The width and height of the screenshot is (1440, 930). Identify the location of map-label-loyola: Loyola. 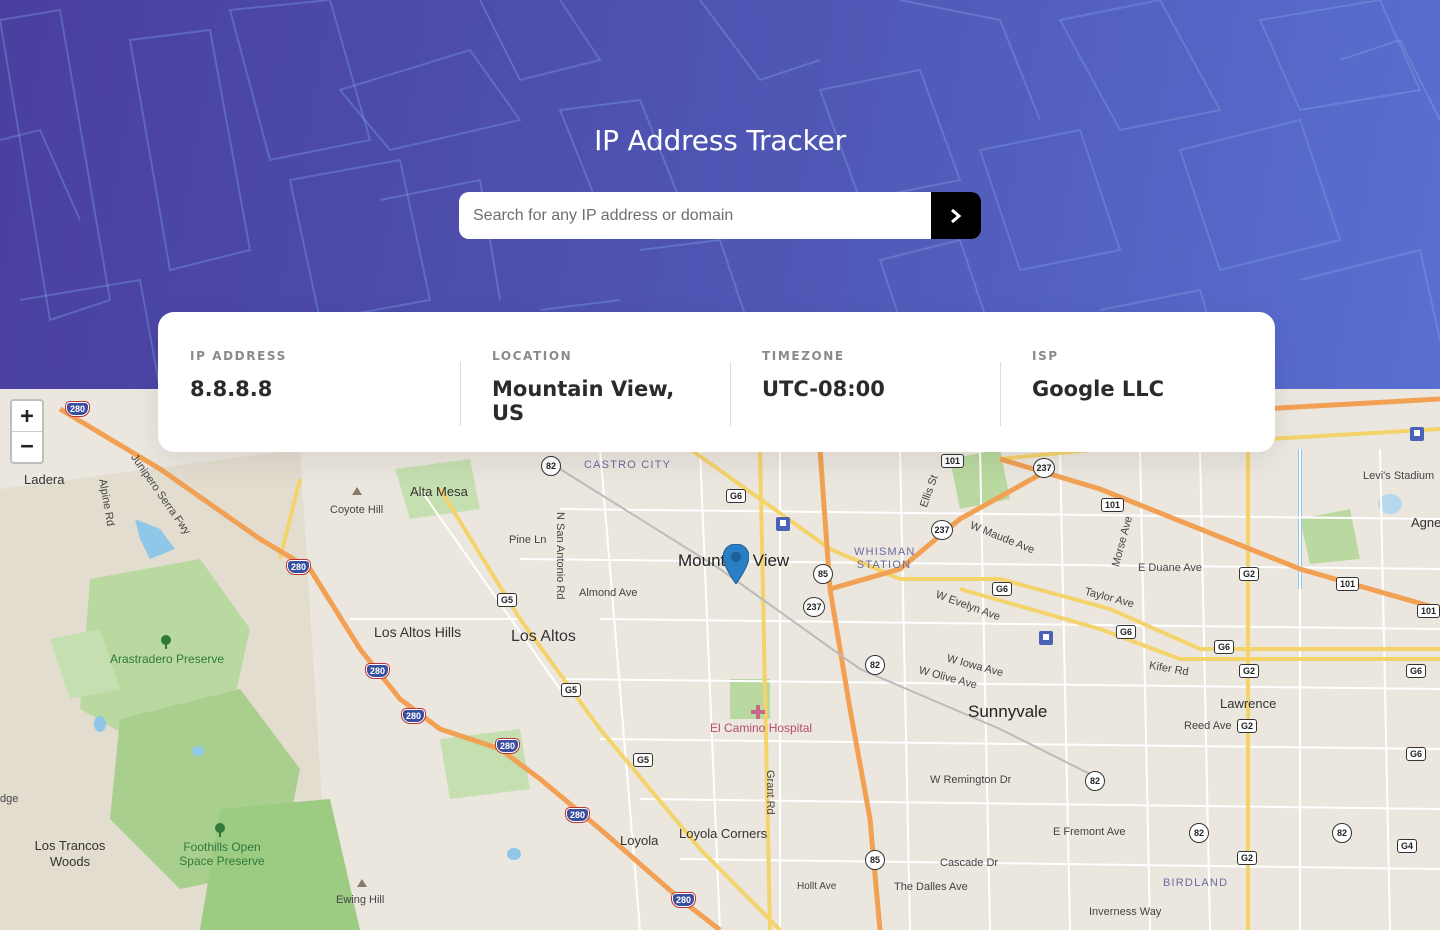
(639, 840).